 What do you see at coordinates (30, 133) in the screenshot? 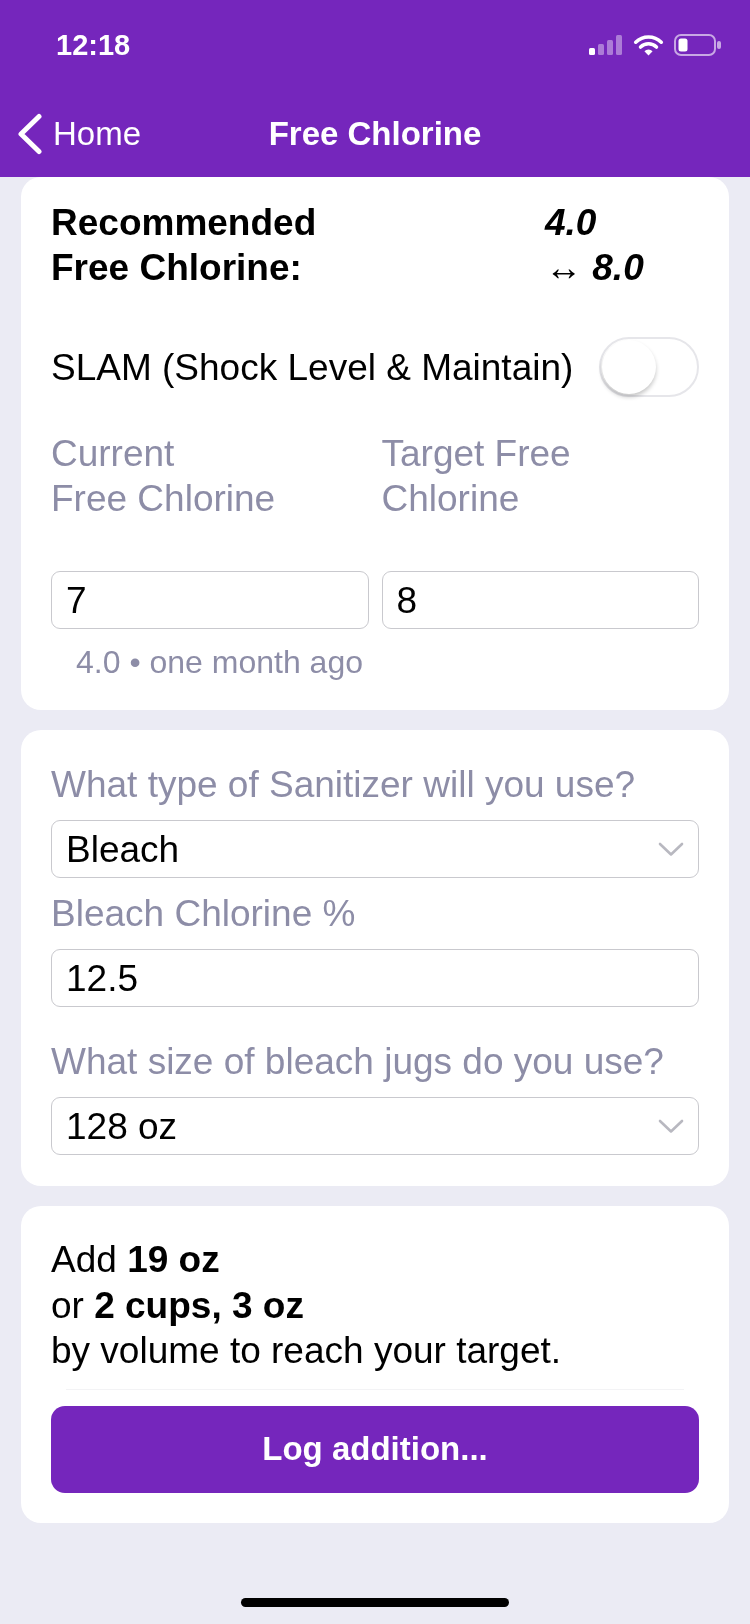
I see `chevron-left-icon` at bounding box center [30, 133].